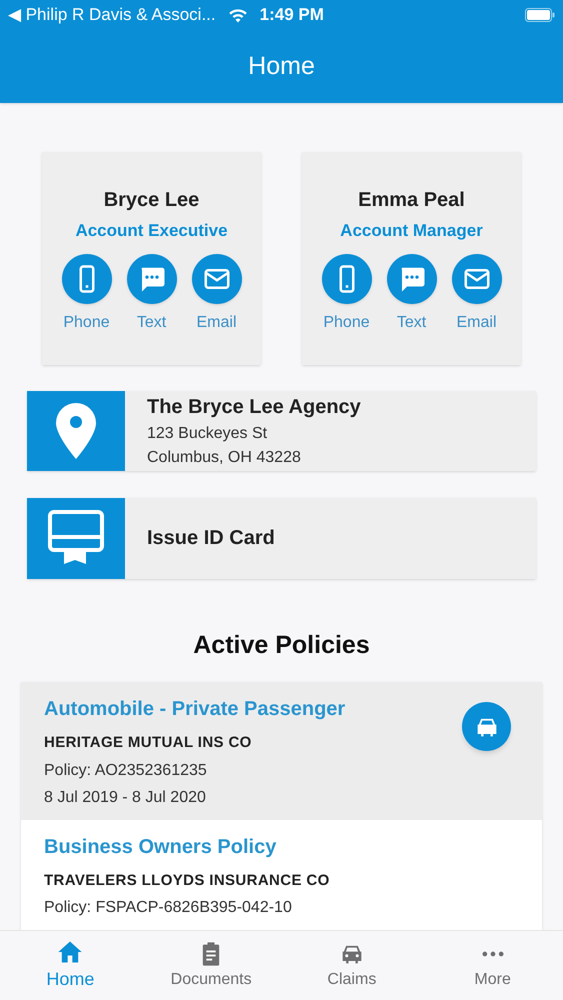 Image resolution: width=563 pixels, height=1000 pixels. Describe the element at coordinates (207, 434) in the screenshot. I see `agency-address: 123 Buckeyes St` at that location.